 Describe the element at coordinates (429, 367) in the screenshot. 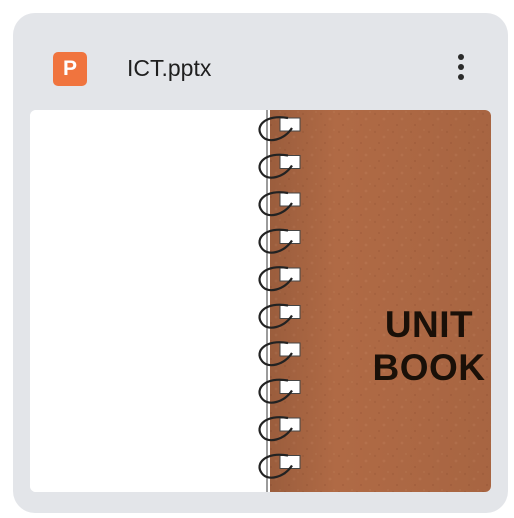

I see `cover-title-line: BOOK` at that location.